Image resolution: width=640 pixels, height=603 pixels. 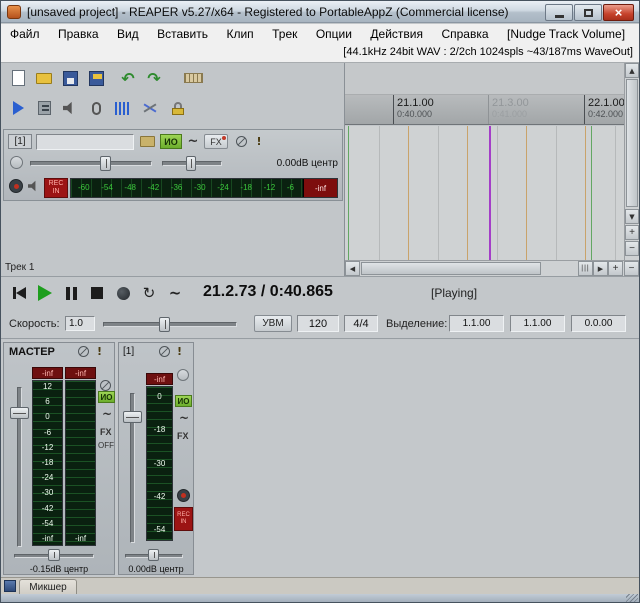 I want to click on rate-input: 1.0, so click(x=80, y=323).